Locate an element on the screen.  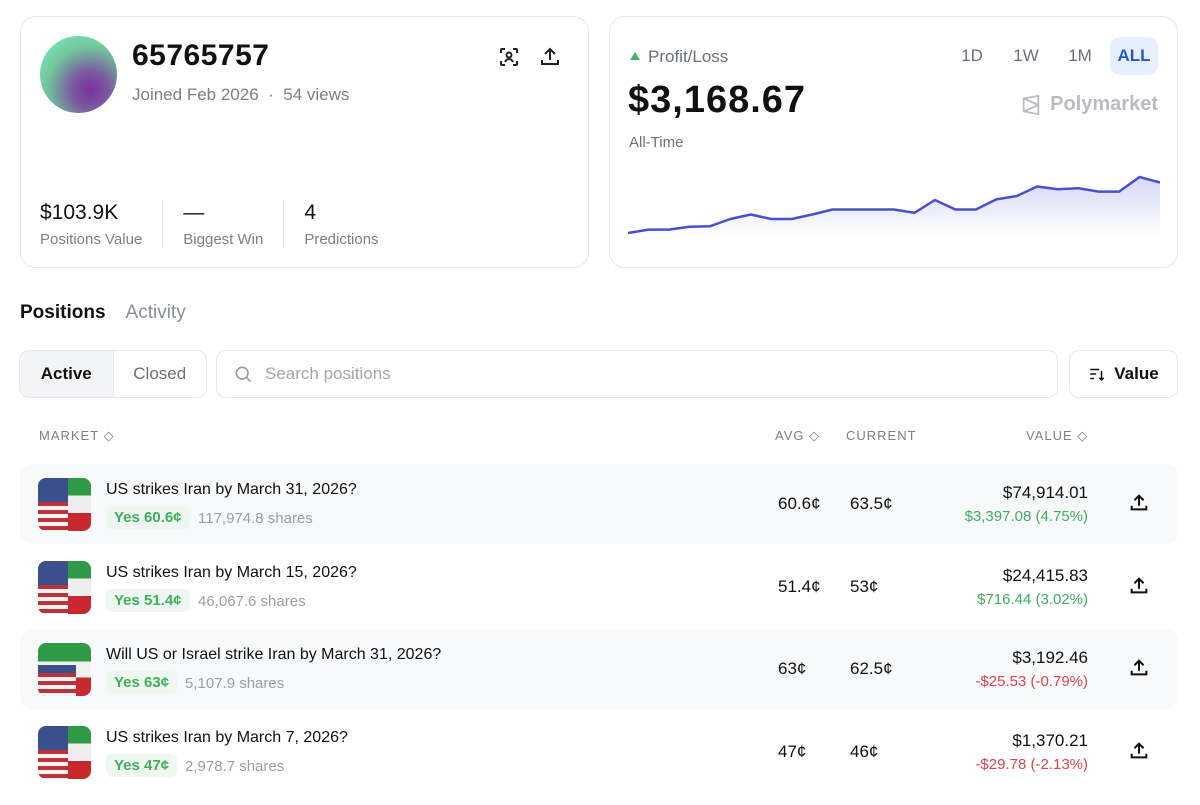
range-1w: 1W is located at coordinates (1026, 56).